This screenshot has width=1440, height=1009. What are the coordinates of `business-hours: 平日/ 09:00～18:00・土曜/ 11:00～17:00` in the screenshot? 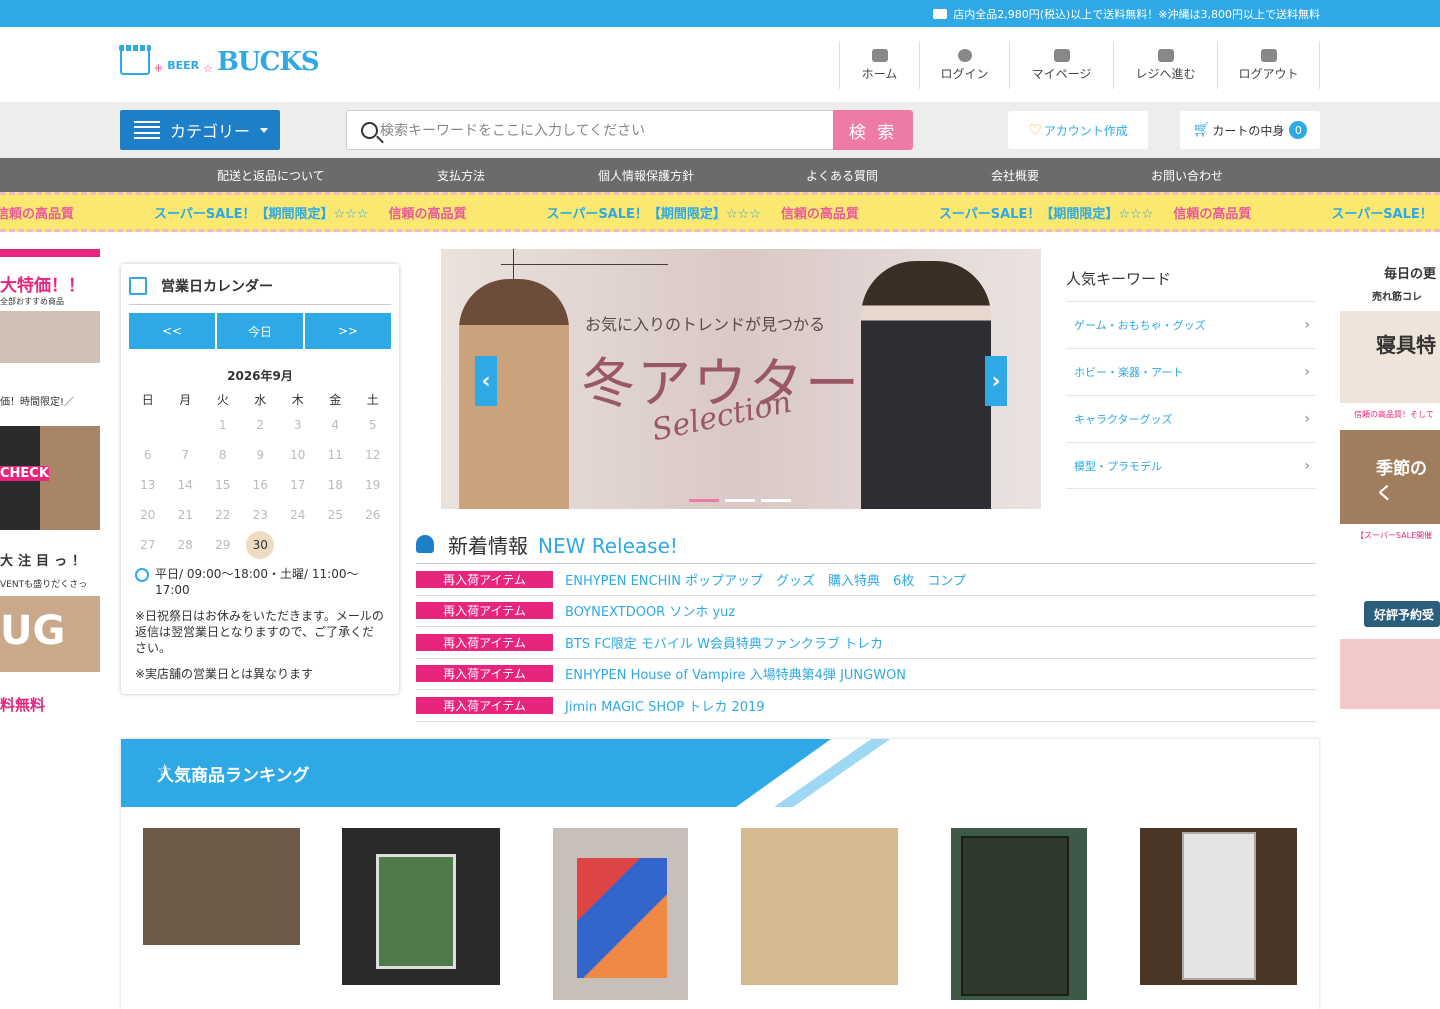 It's located at (257, 582).